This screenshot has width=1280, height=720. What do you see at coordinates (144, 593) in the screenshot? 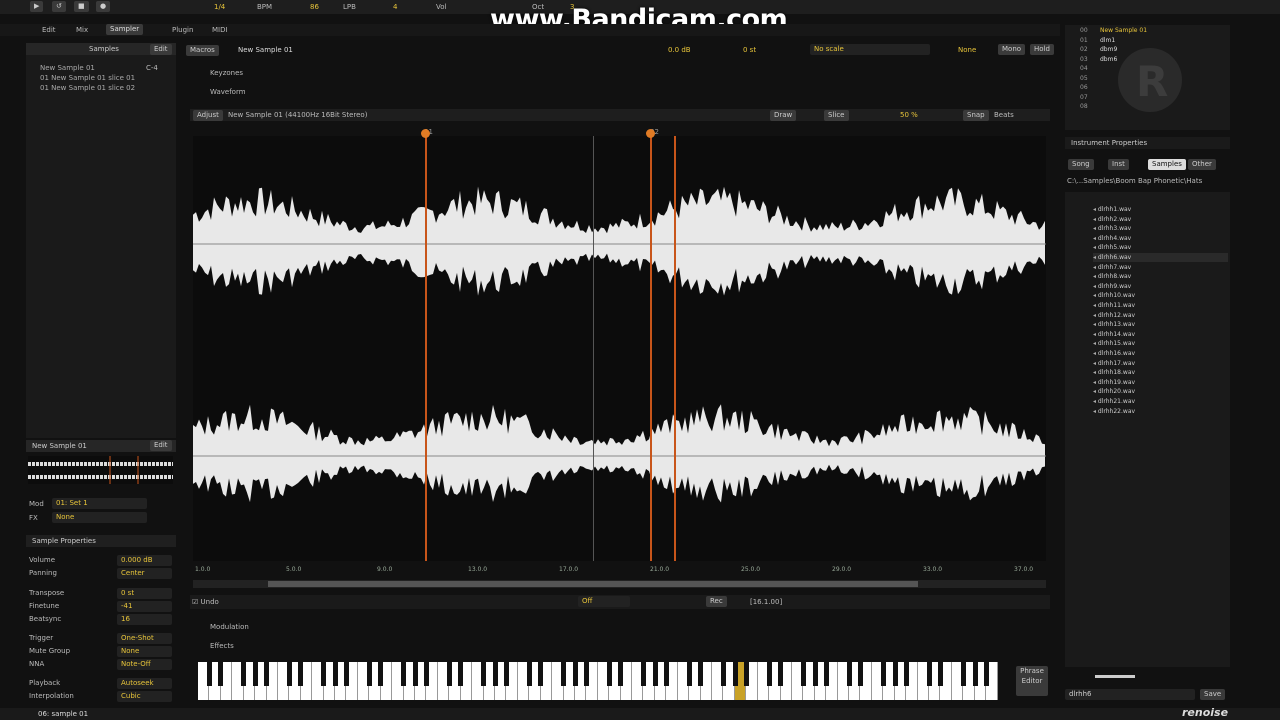
I see `prop-value-2: 0 st` at bounding box center [144, 593].